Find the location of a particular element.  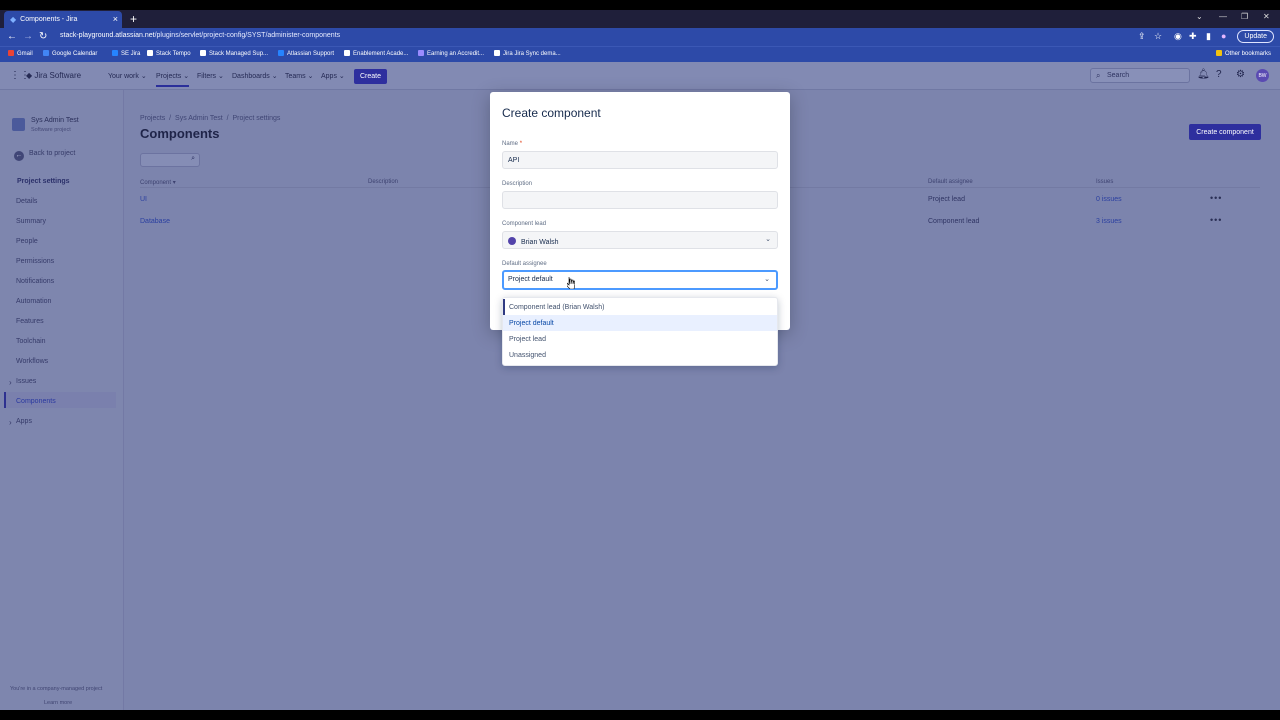

reload-icon: ↻ is located at coordinates (43, 36).